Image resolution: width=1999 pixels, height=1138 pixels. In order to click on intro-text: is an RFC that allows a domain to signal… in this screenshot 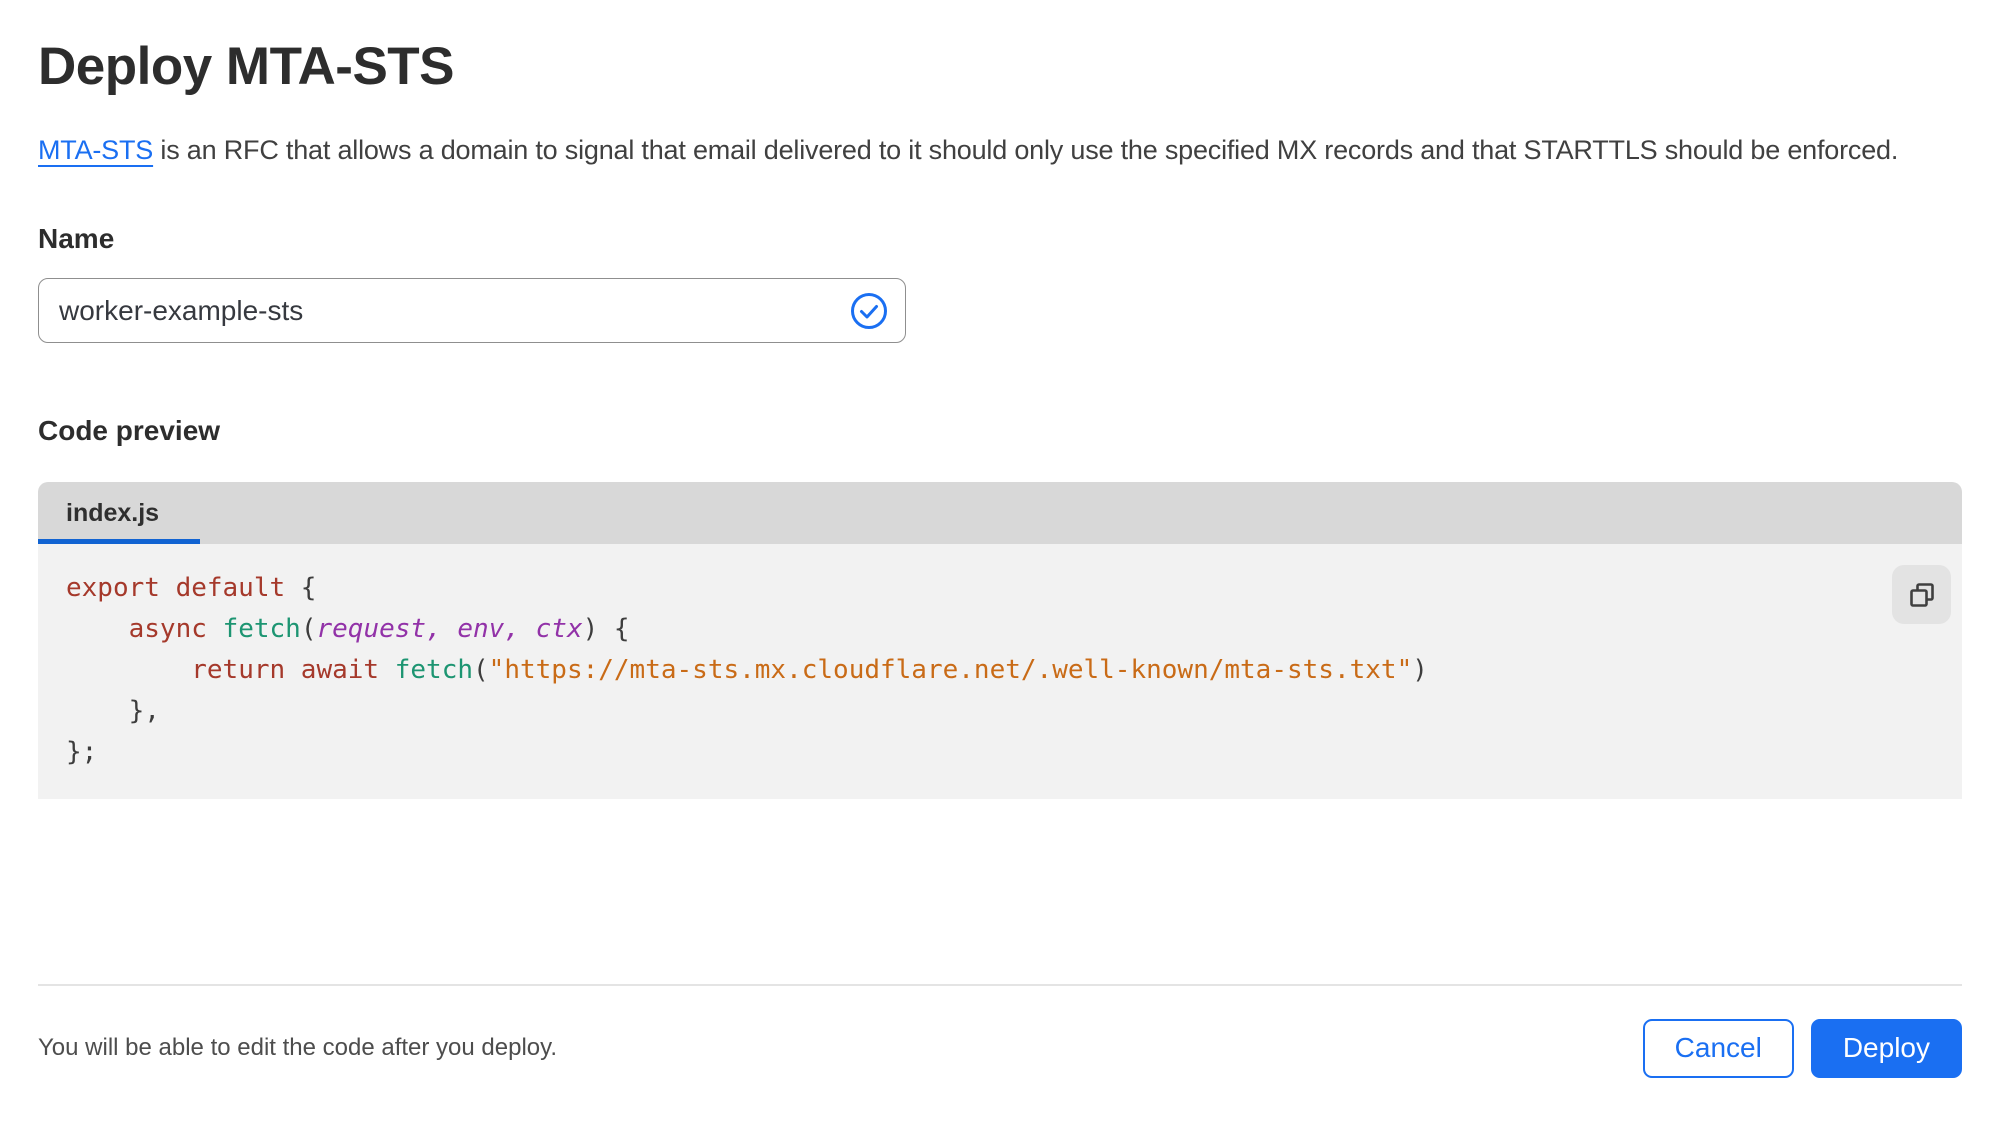, I will do `click(1026, 150)`.